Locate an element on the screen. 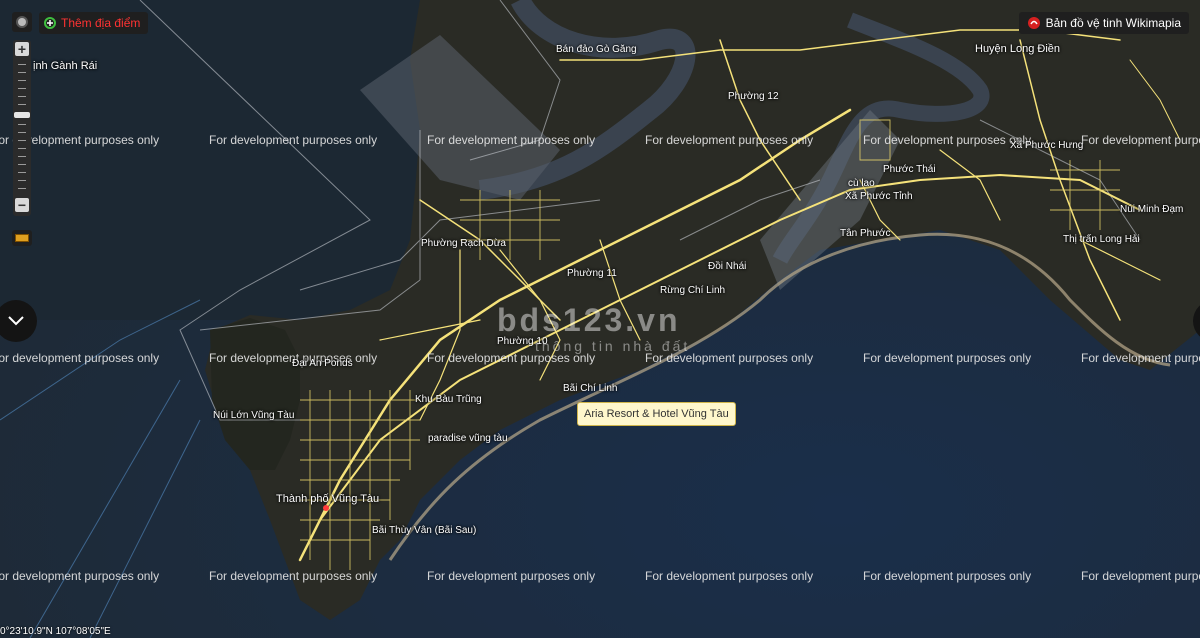 This screenshot has height=638, width=1200. zoom-in-icon: + is located at coordinates (22, 49).